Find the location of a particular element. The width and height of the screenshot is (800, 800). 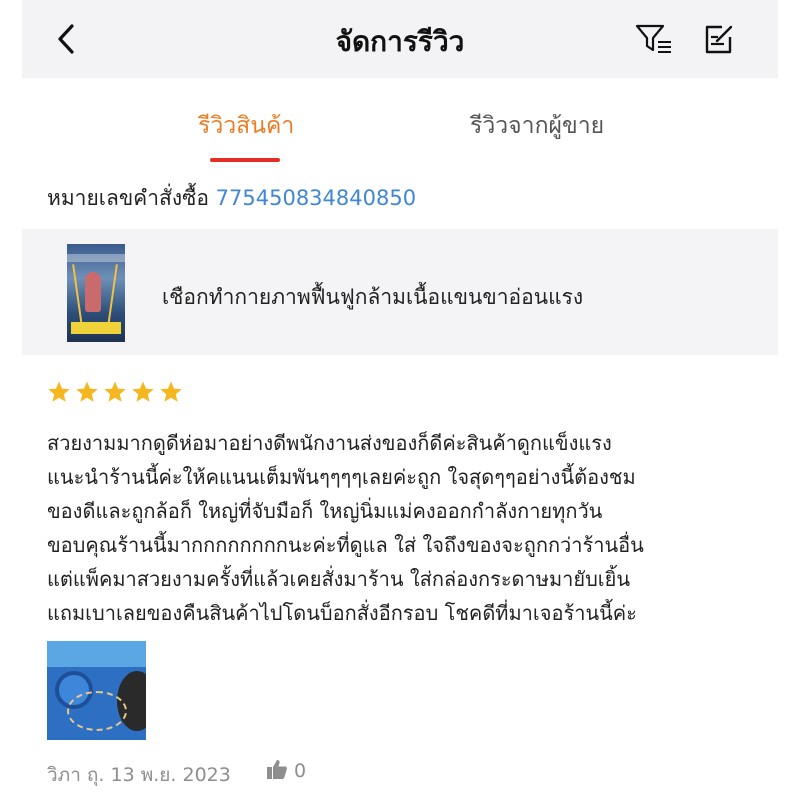

edit-button is located at coordinates (719, 39).